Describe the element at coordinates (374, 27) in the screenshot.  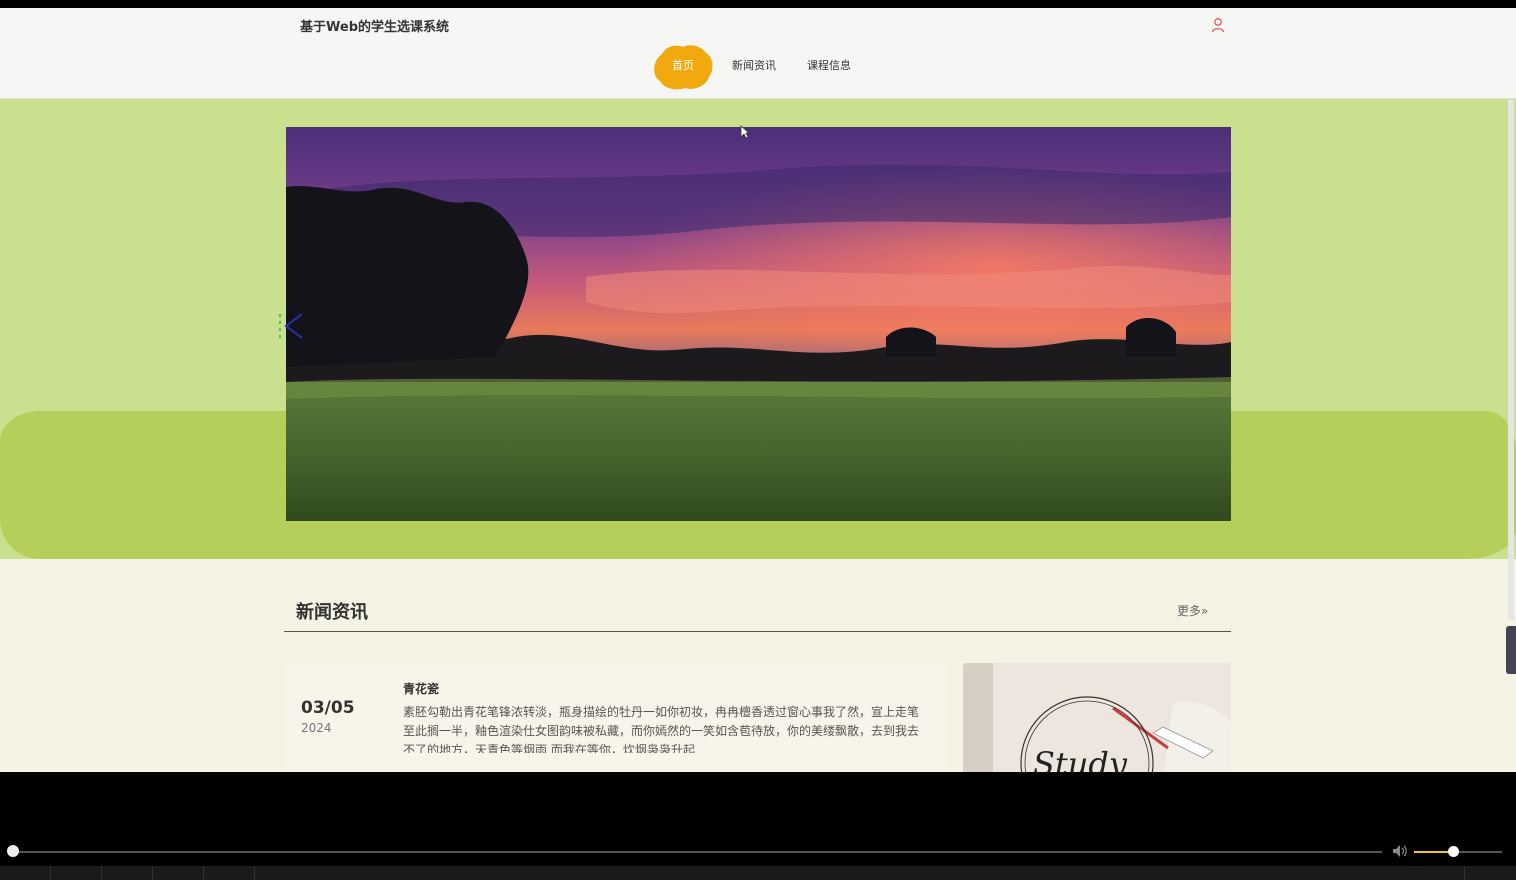
I see `site-title: 基于Web的学生选课系统` at that location.